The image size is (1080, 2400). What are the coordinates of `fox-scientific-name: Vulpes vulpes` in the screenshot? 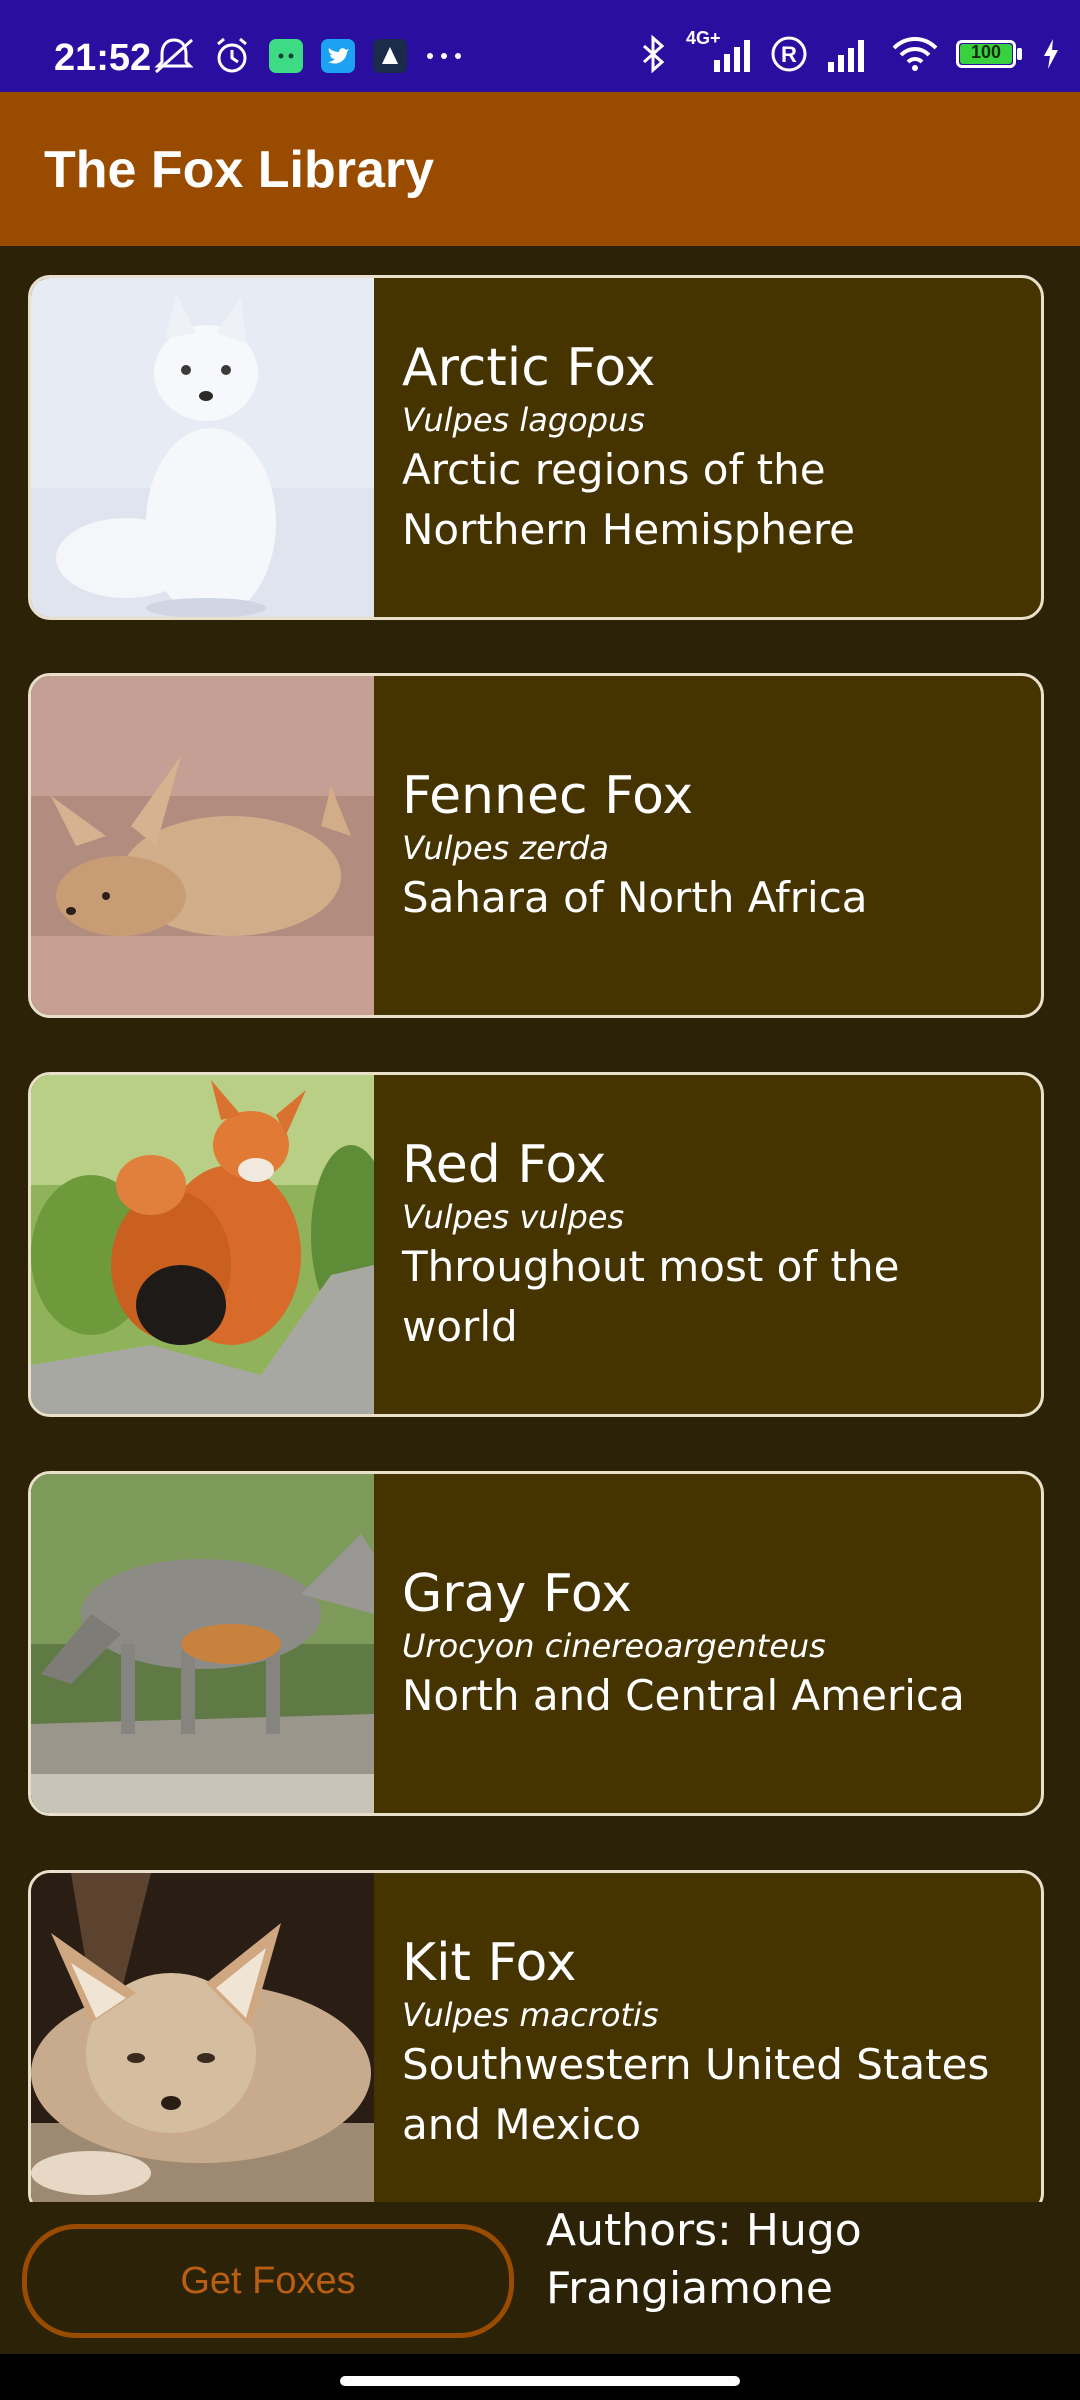 It's located at (513, 1216).